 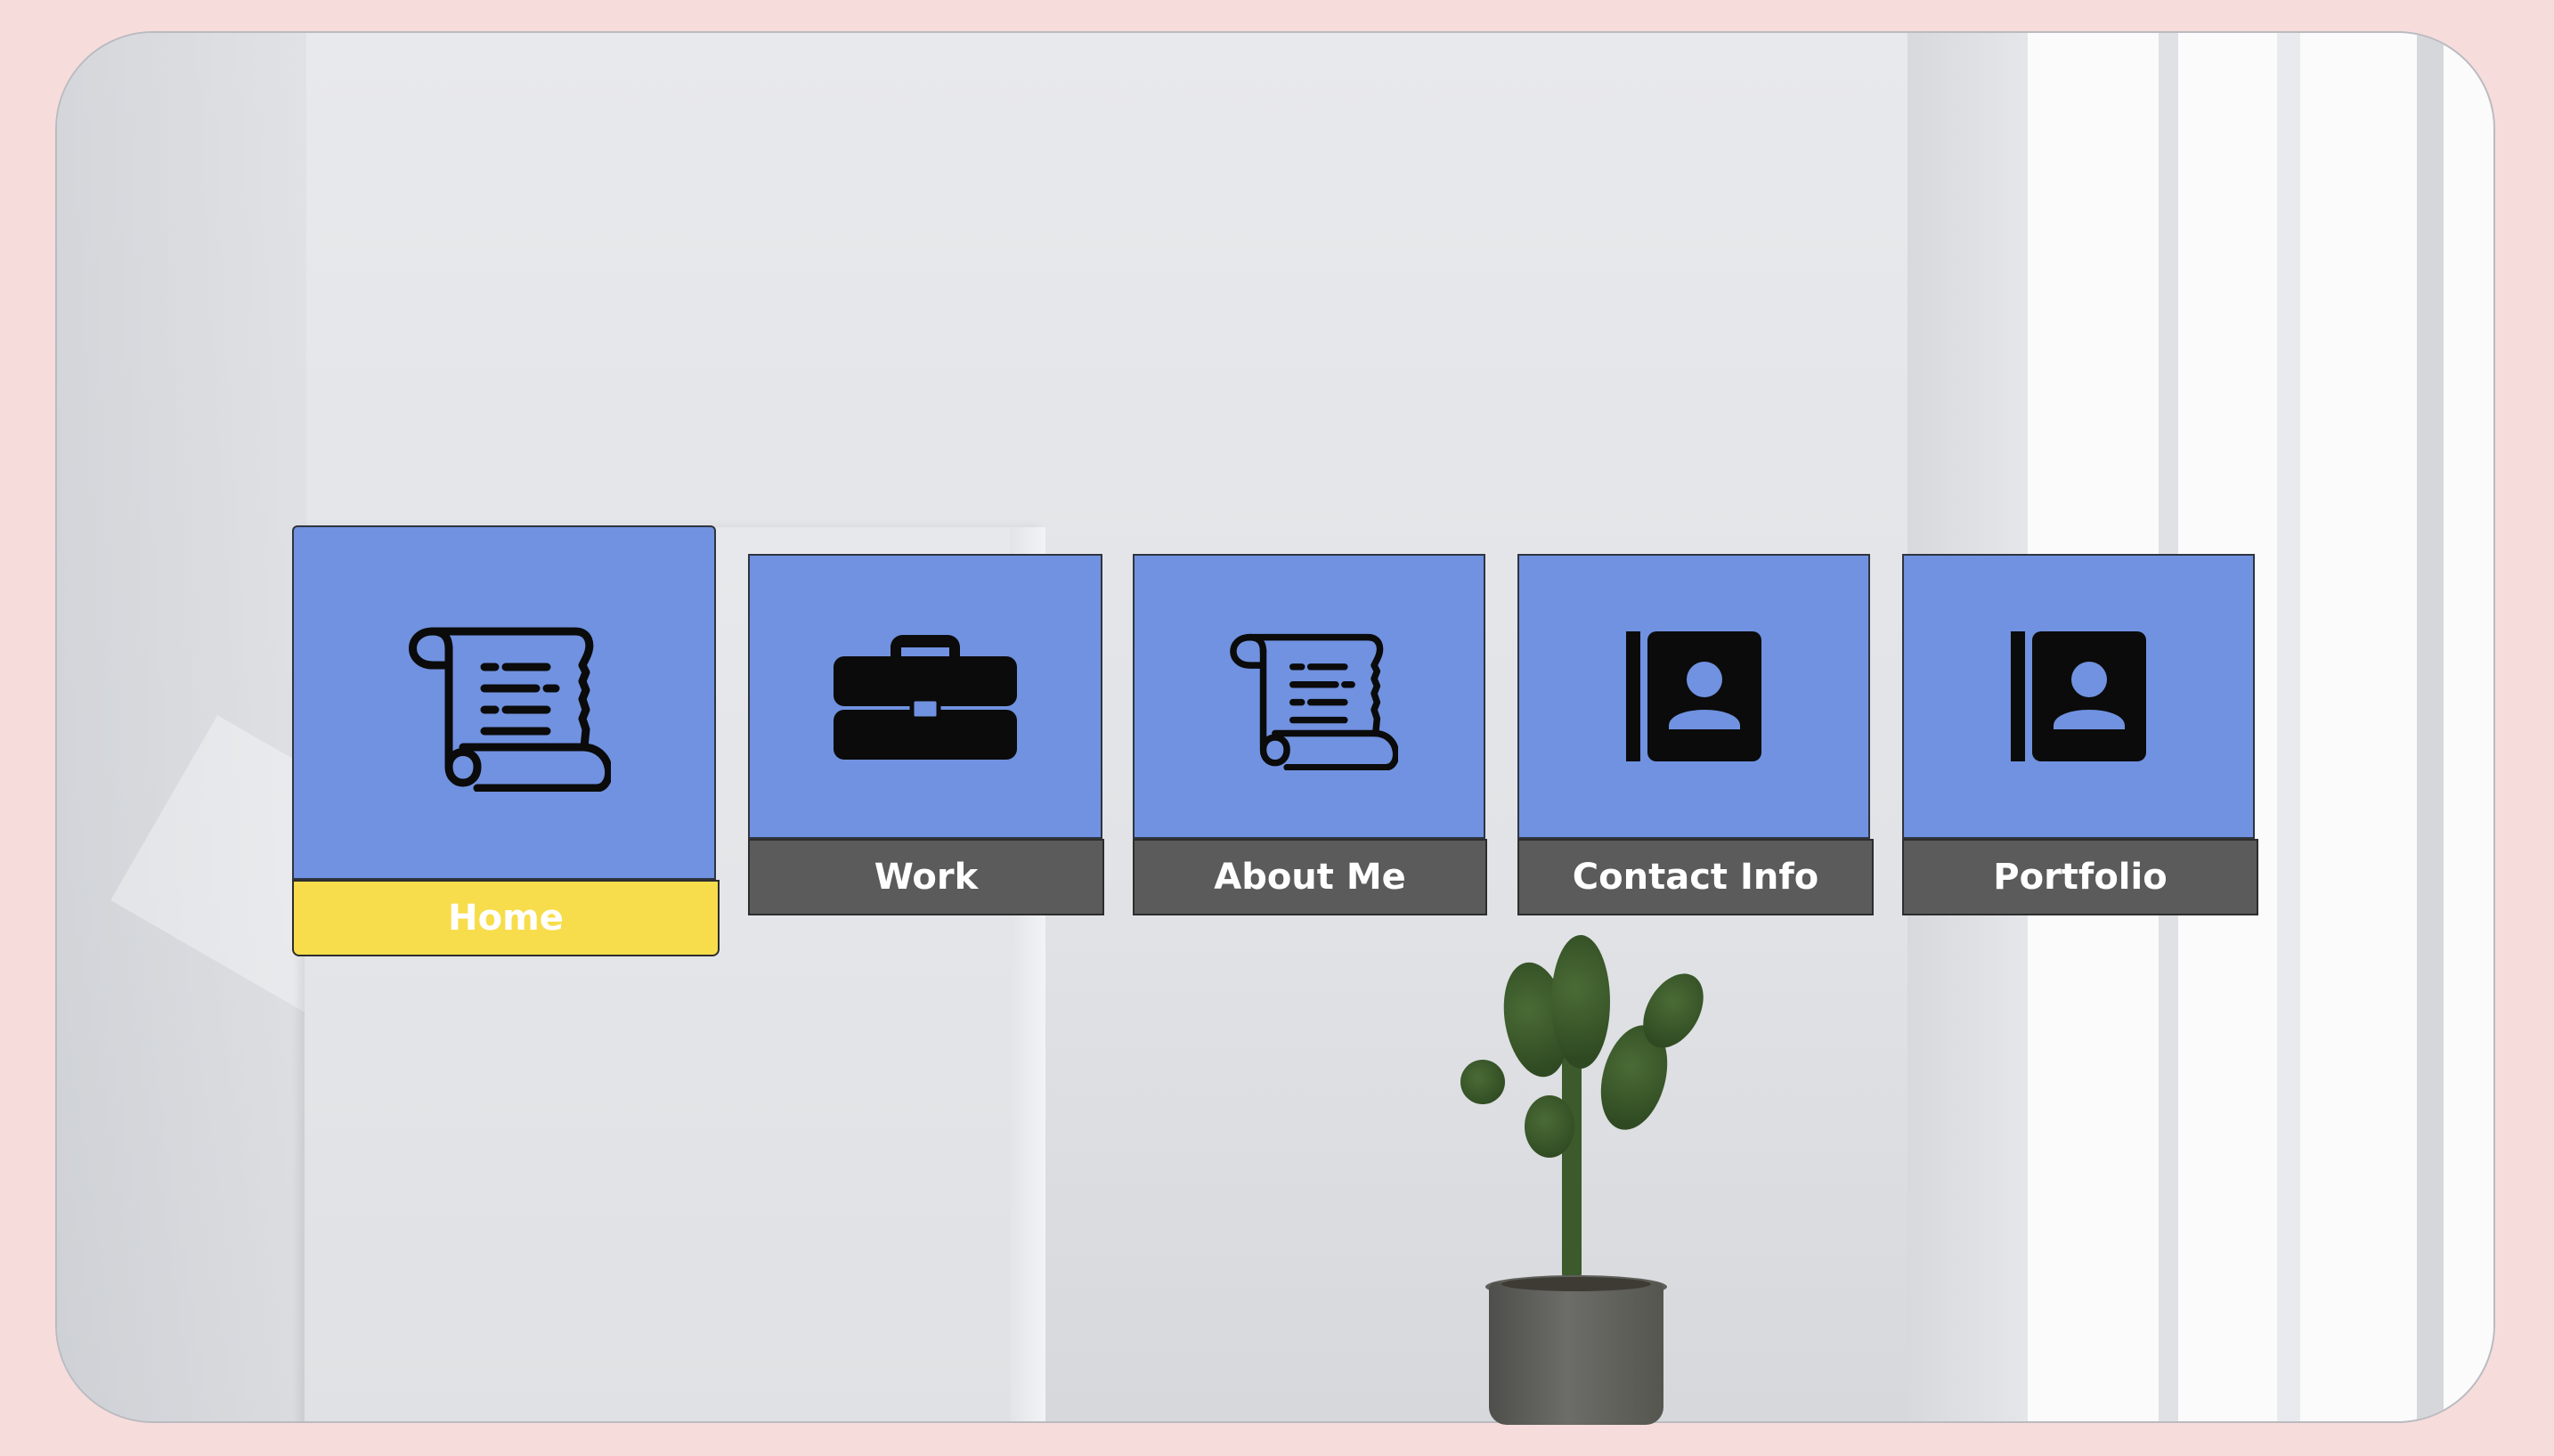 What do you see at coordinates (926, 877) in the screenshot?
I see `nav-tile-work-label: Work` at bounding box center [926, 877].